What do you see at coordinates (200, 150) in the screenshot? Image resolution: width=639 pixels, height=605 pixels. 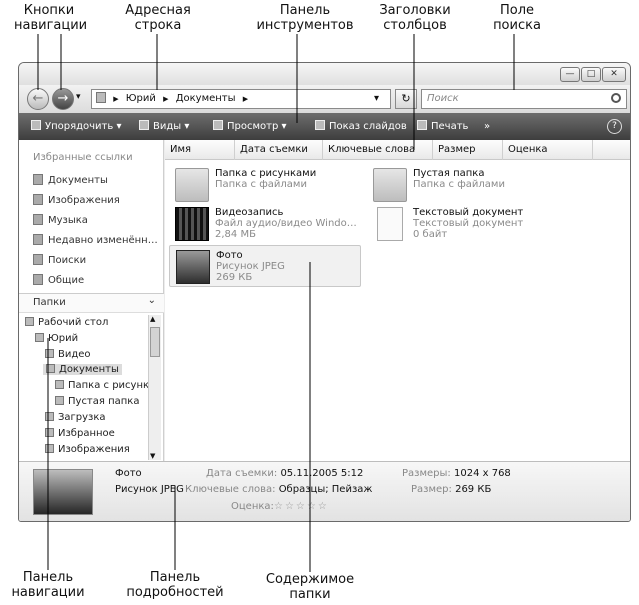 I see `column-header-name: Имя` at bounding box center [200, 150].